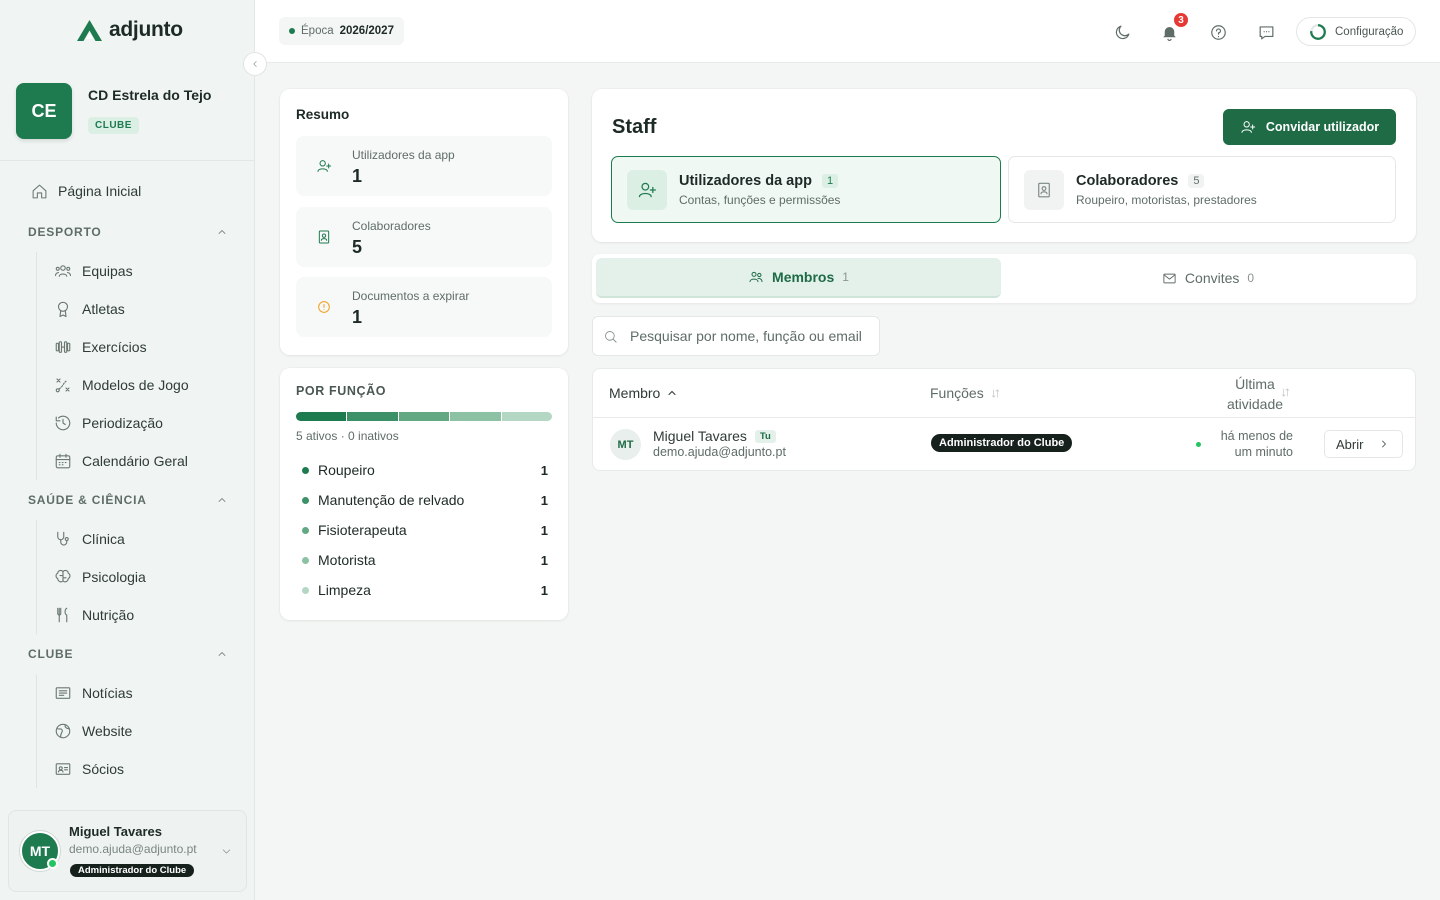 Image resolution: width=1440 pixels, height=900 pixels. I want to click on nav-item-atletas: Atletas, so click(89, 309).